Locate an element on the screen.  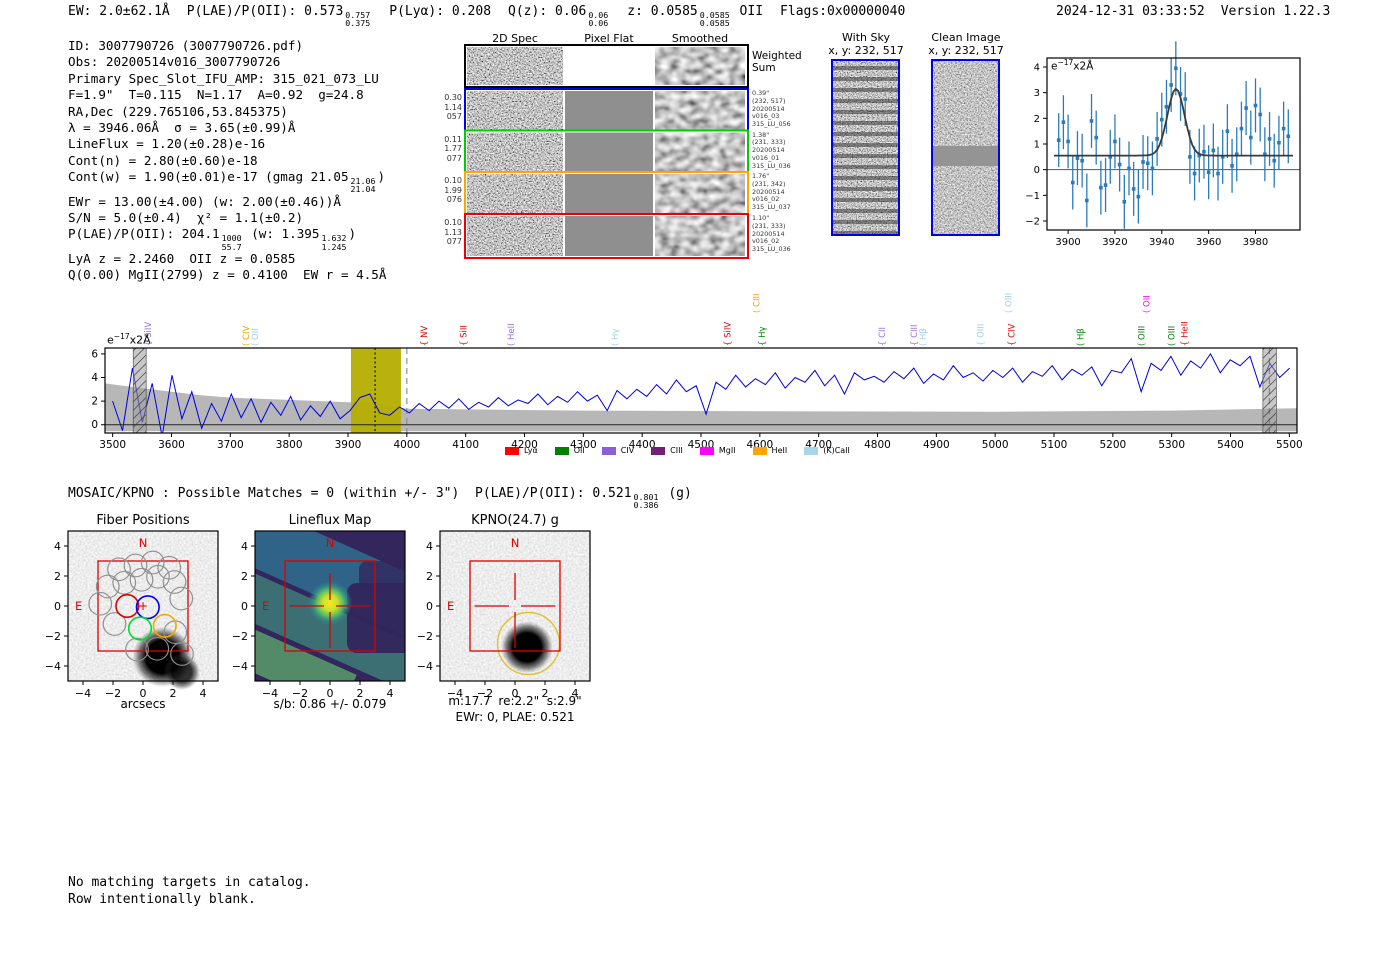
line-label-HeII: ( HeII is located at coordinates (512, 334).